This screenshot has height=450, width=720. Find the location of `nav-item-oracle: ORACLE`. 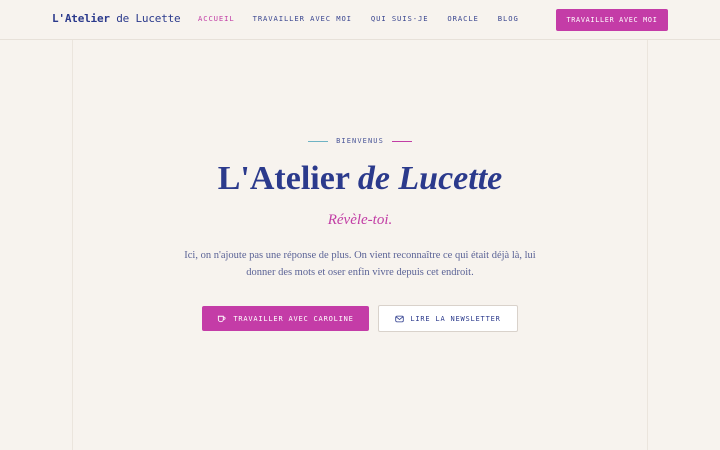

nav-item-oracle: ORACLE is located at coordinates (462, 18).